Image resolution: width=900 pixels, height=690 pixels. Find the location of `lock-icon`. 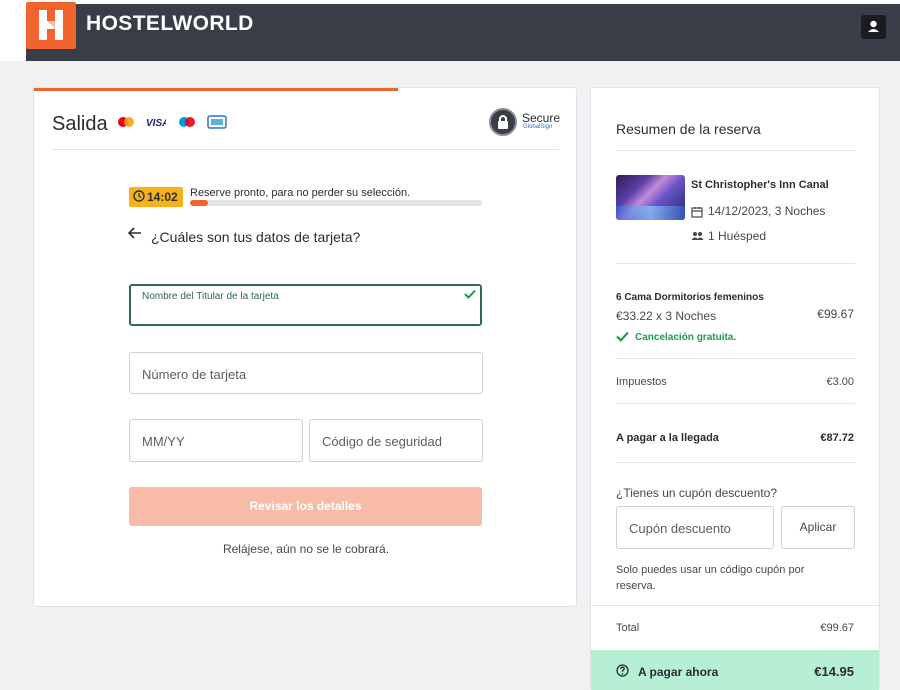

lock-icon is located at coordinates (503, 122).